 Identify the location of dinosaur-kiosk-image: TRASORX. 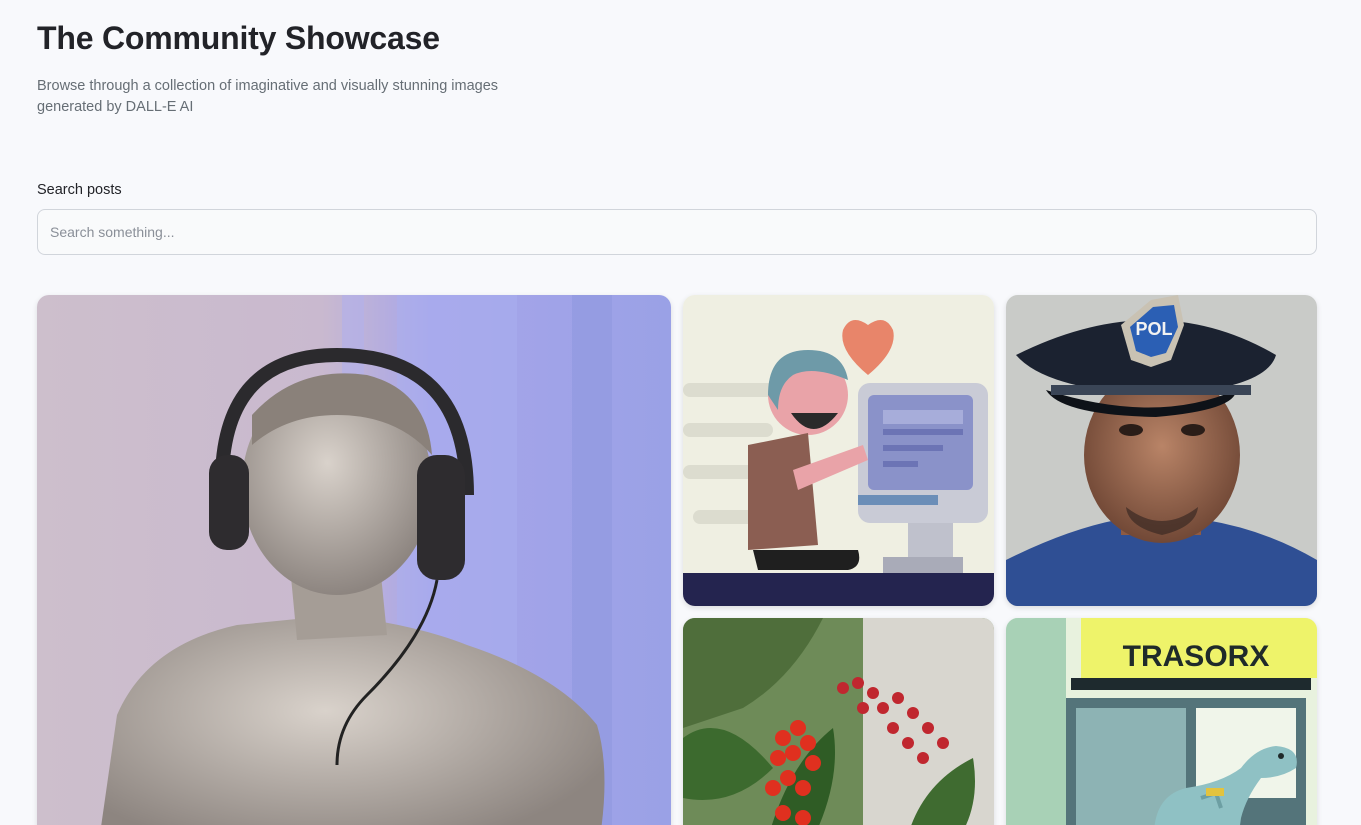
(1161, 721).